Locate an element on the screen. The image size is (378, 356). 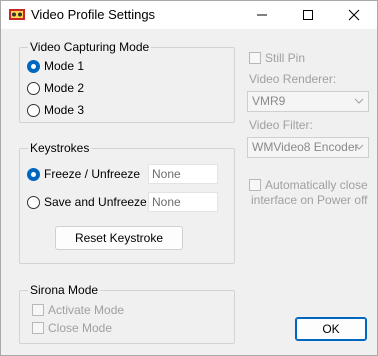
freeze-keystroke-field: None is located at coordinates (183, 174).